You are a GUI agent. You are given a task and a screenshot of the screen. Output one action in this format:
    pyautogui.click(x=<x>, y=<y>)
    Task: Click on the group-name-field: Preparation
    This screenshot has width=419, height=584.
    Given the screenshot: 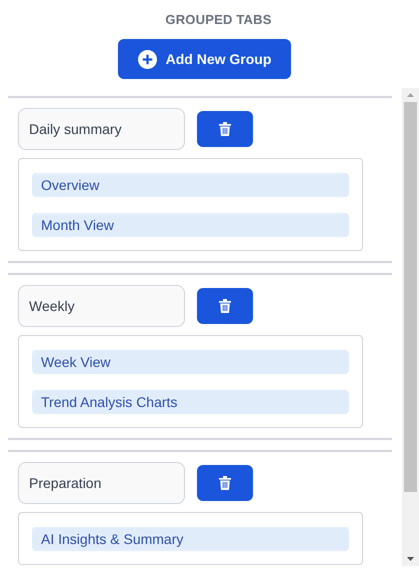 What is the action you would take?
    pyautogui.click(x=101, y=483)
    